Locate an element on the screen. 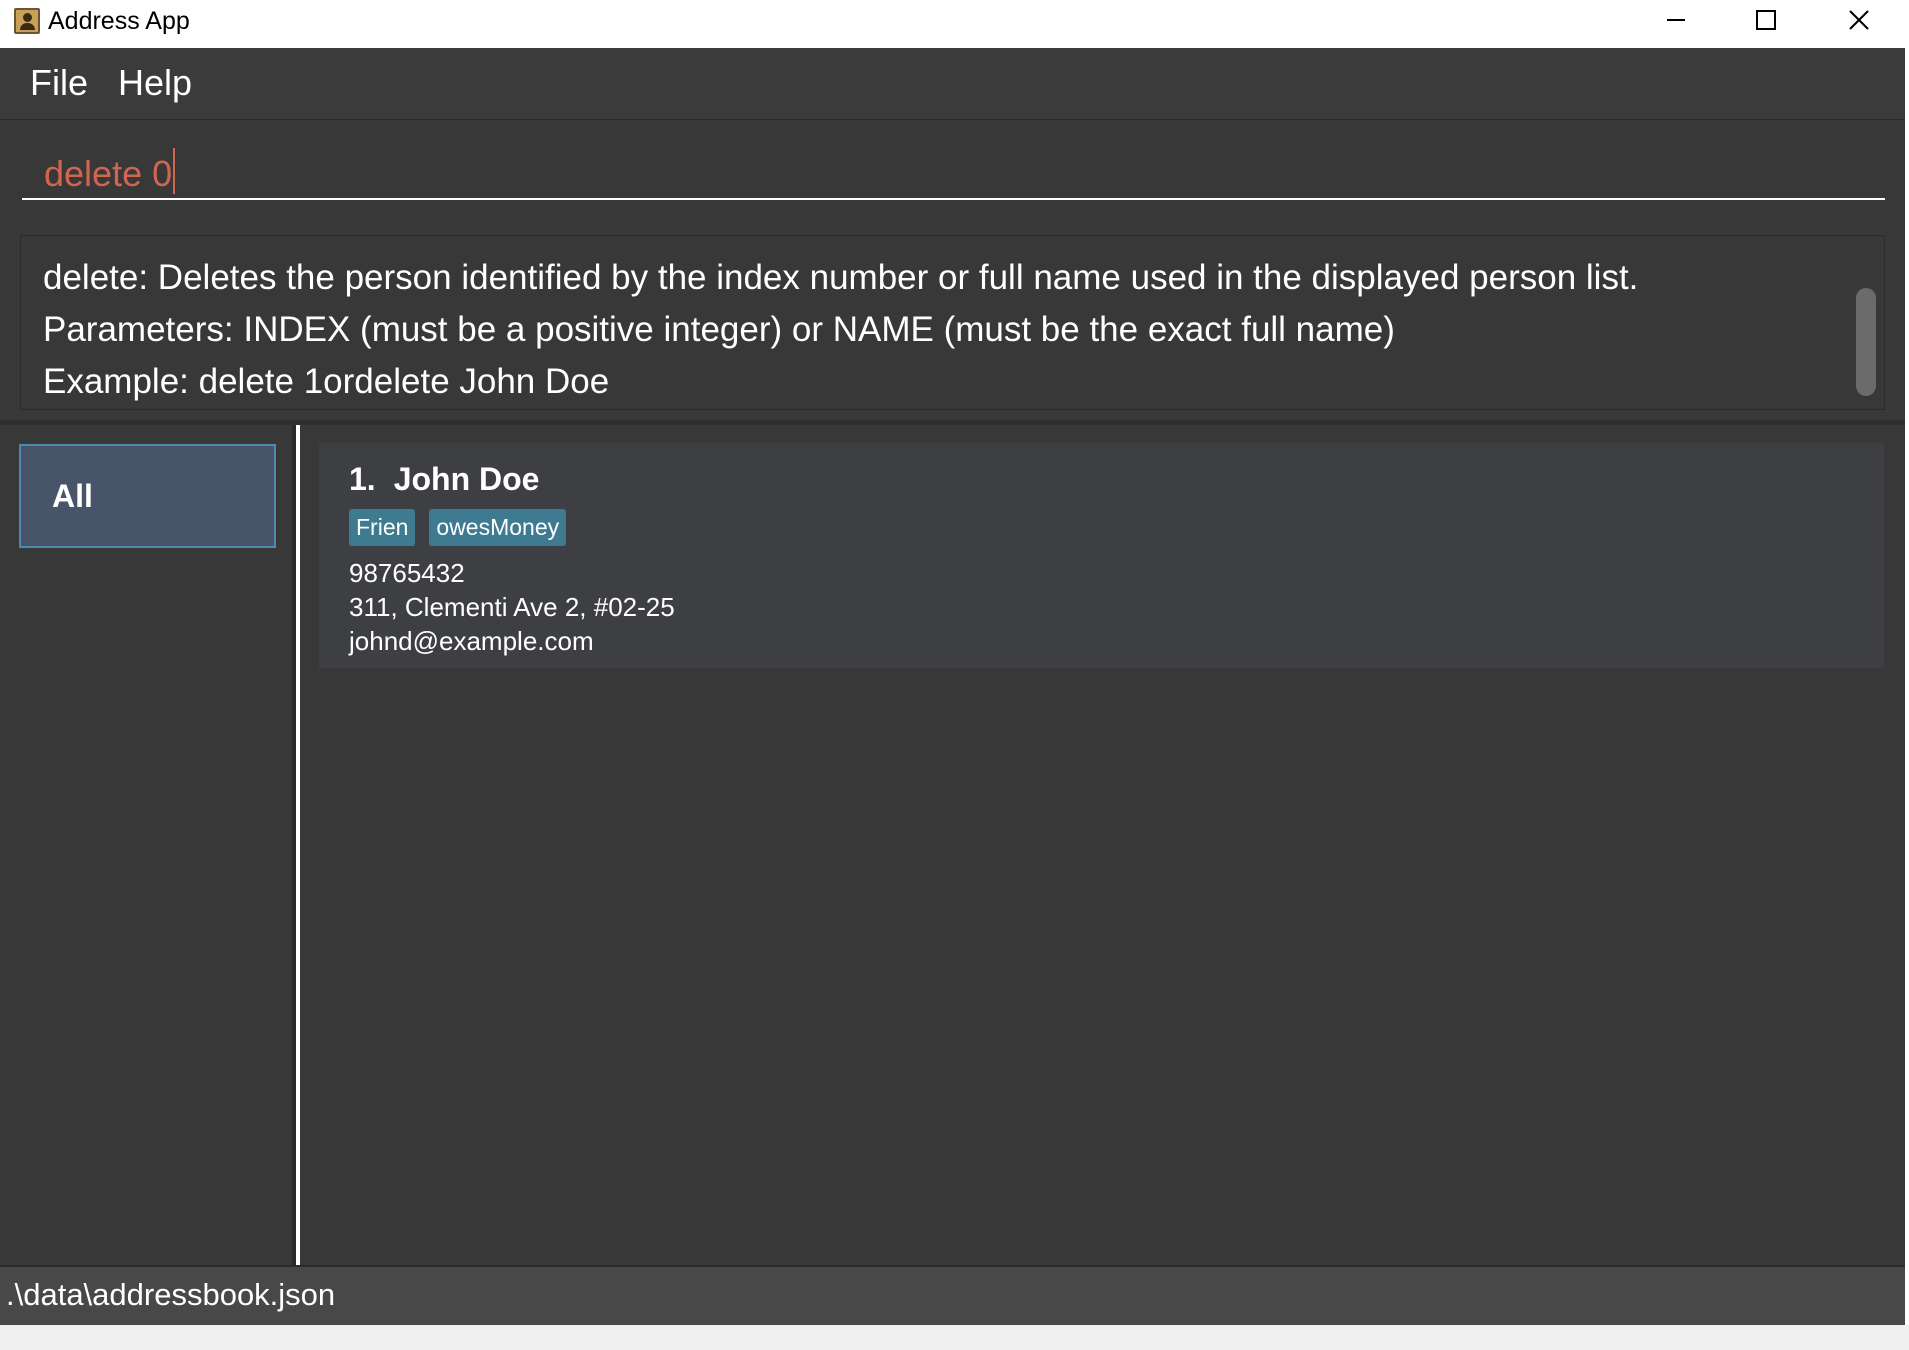  window-title: Address App is located at coordinates (119, 21).